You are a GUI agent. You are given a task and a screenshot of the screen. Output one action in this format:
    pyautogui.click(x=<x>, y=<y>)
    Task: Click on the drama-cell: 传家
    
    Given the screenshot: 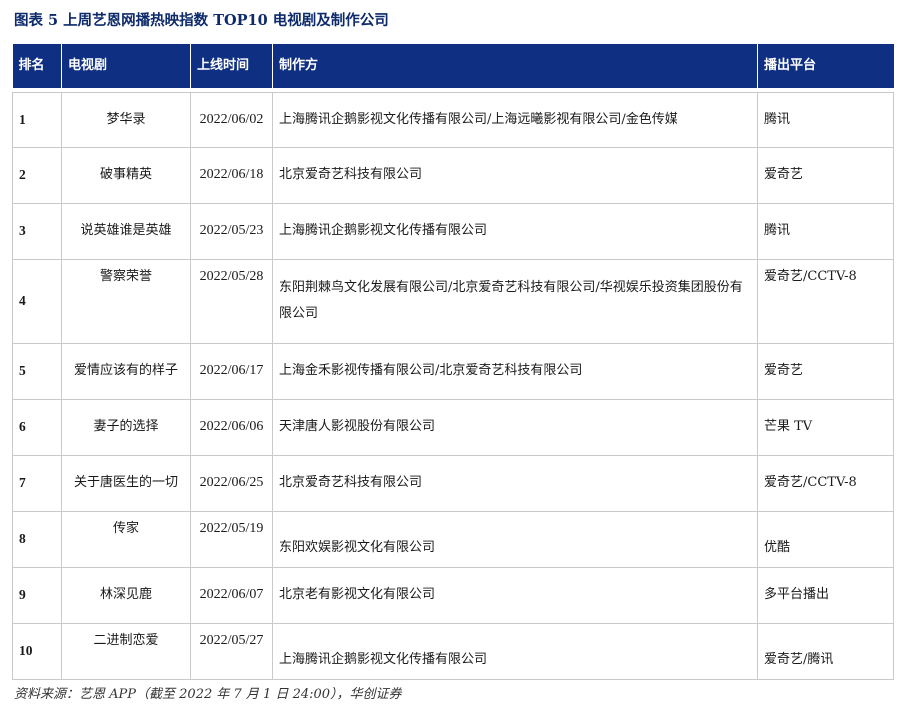 What is the action you would take?
    pyautogui.click(x=126, y=539)
    